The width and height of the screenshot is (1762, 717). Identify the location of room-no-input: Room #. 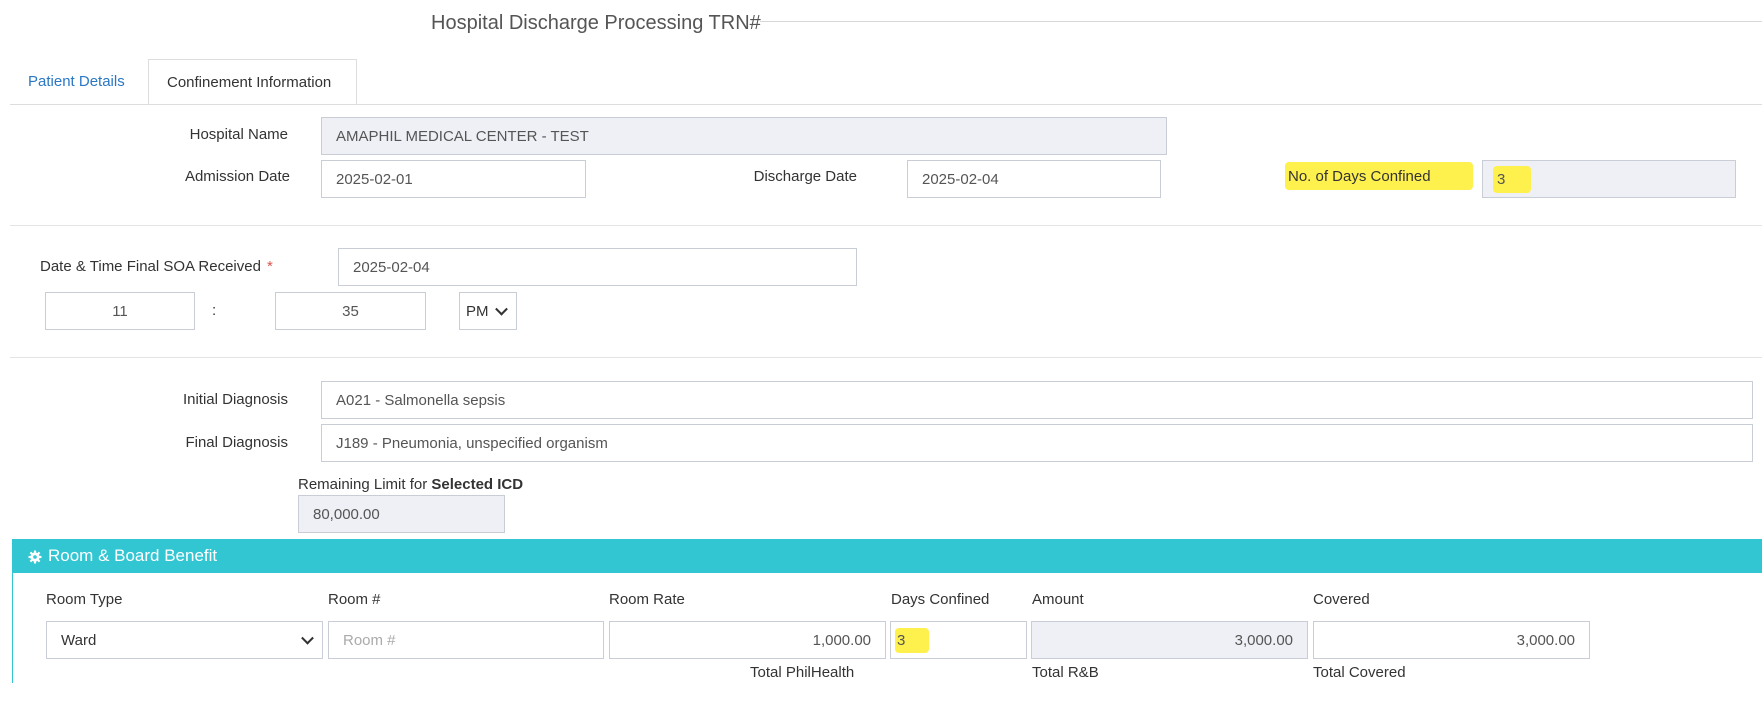
(466, 640).